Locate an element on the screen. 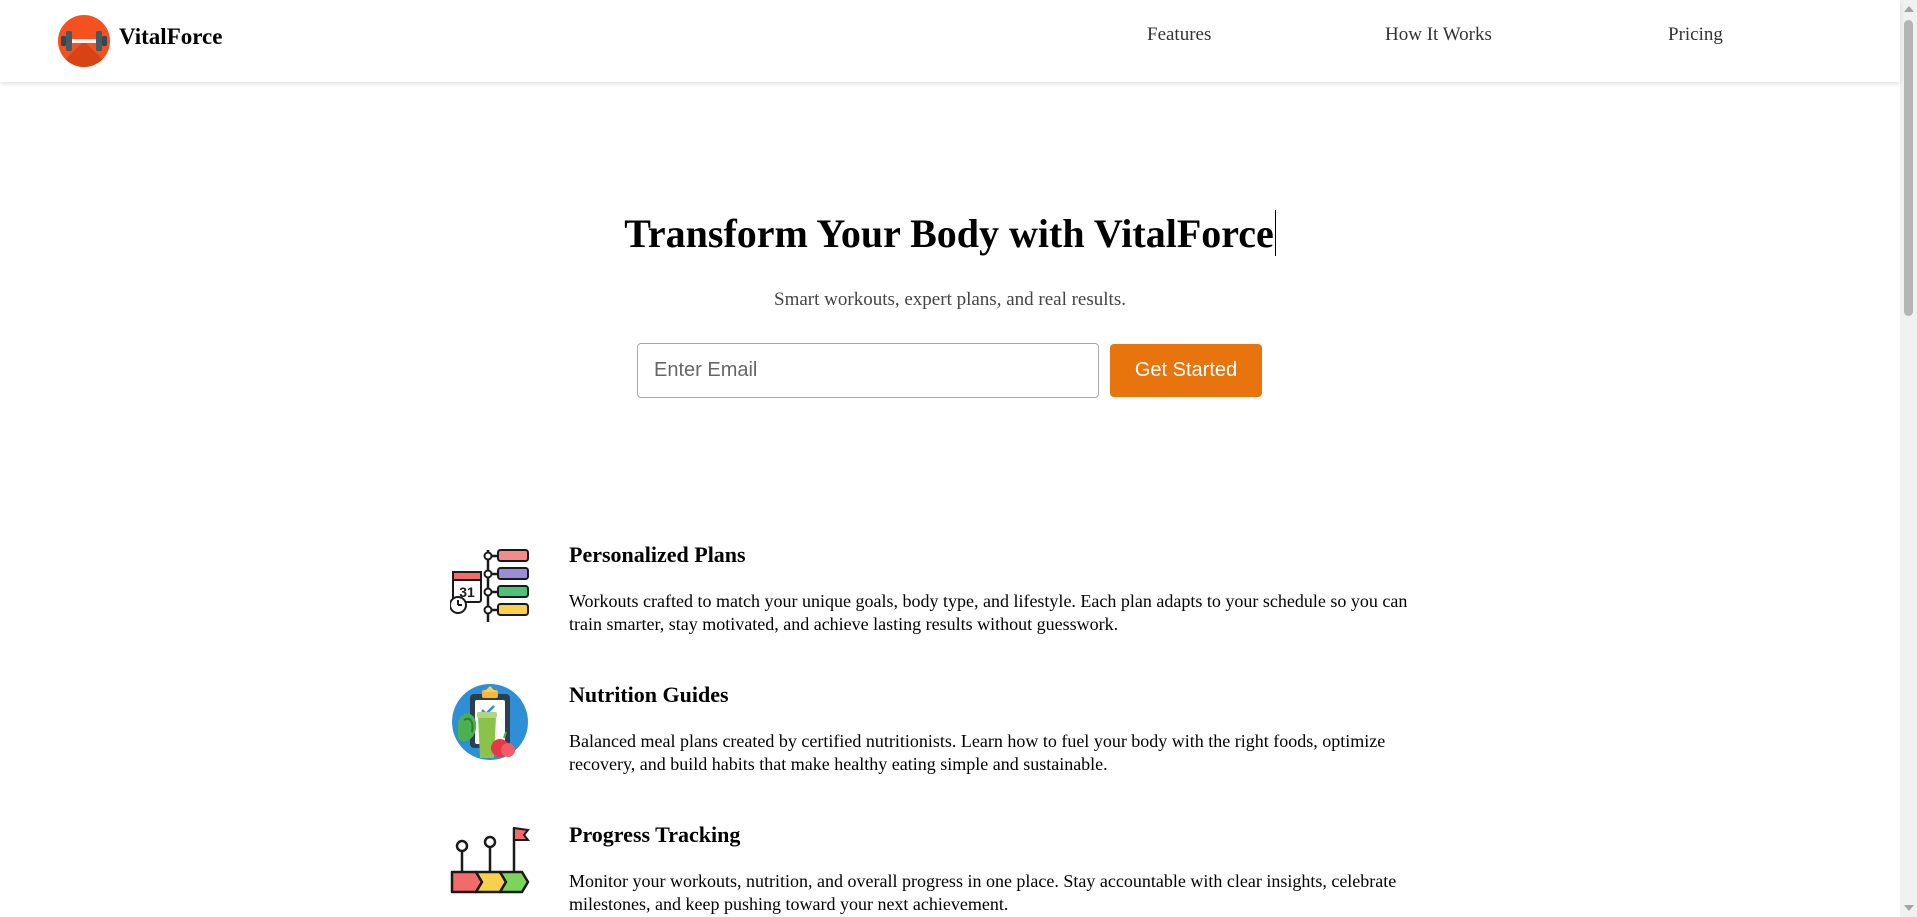 Image resolution: width=1917 pixels, height=917 pixels. brand-name: VitalForce is located at coordinates (170, 37).